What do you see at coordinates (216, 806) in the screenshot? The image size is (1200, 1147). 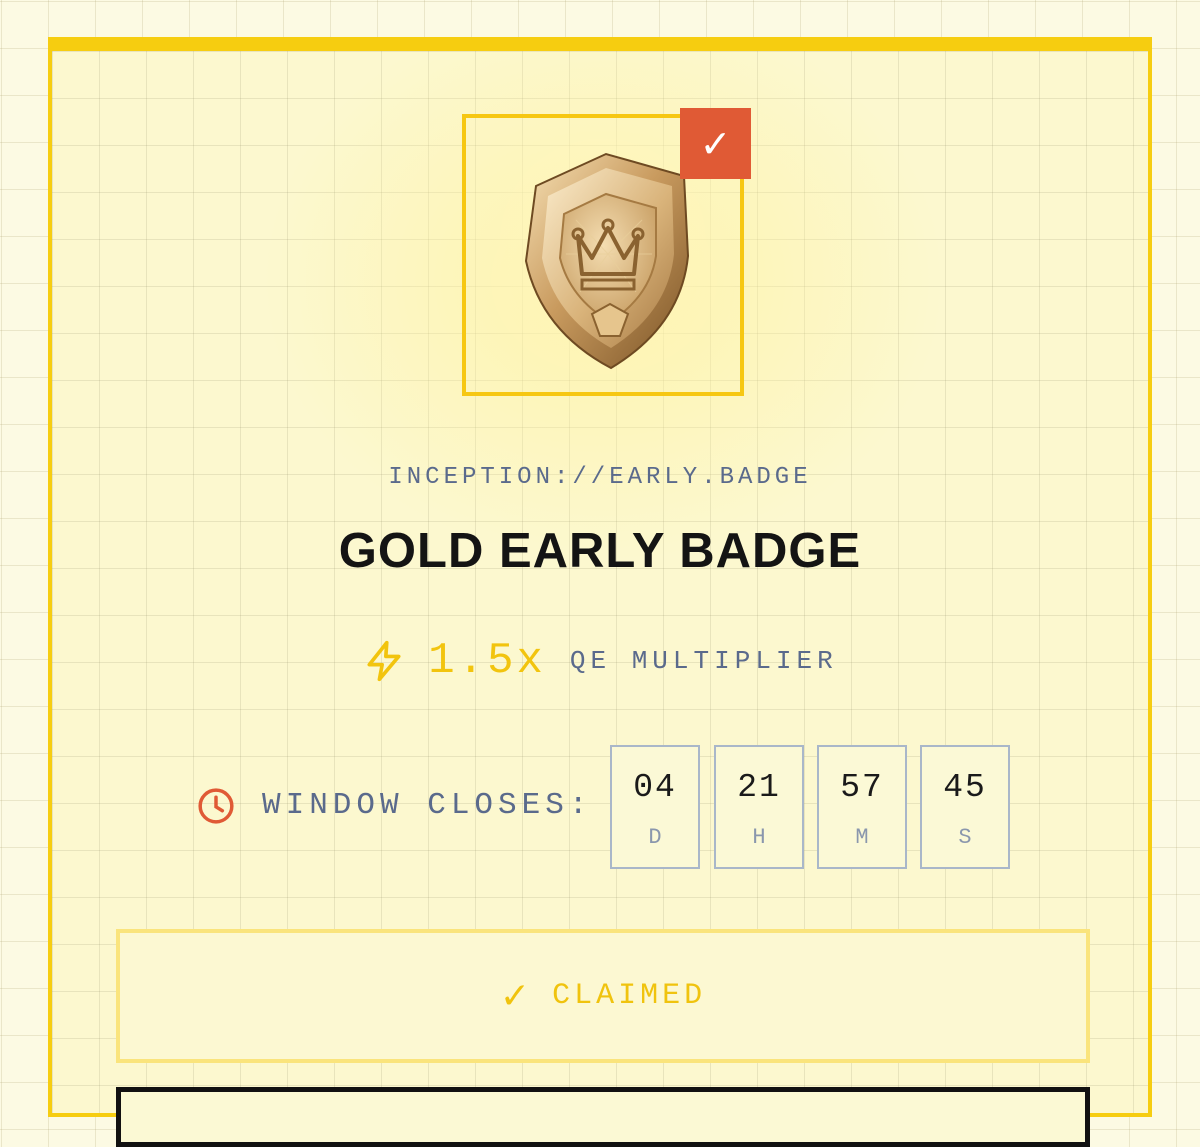 I see `clock-icon` at bounding box center [216, 806].